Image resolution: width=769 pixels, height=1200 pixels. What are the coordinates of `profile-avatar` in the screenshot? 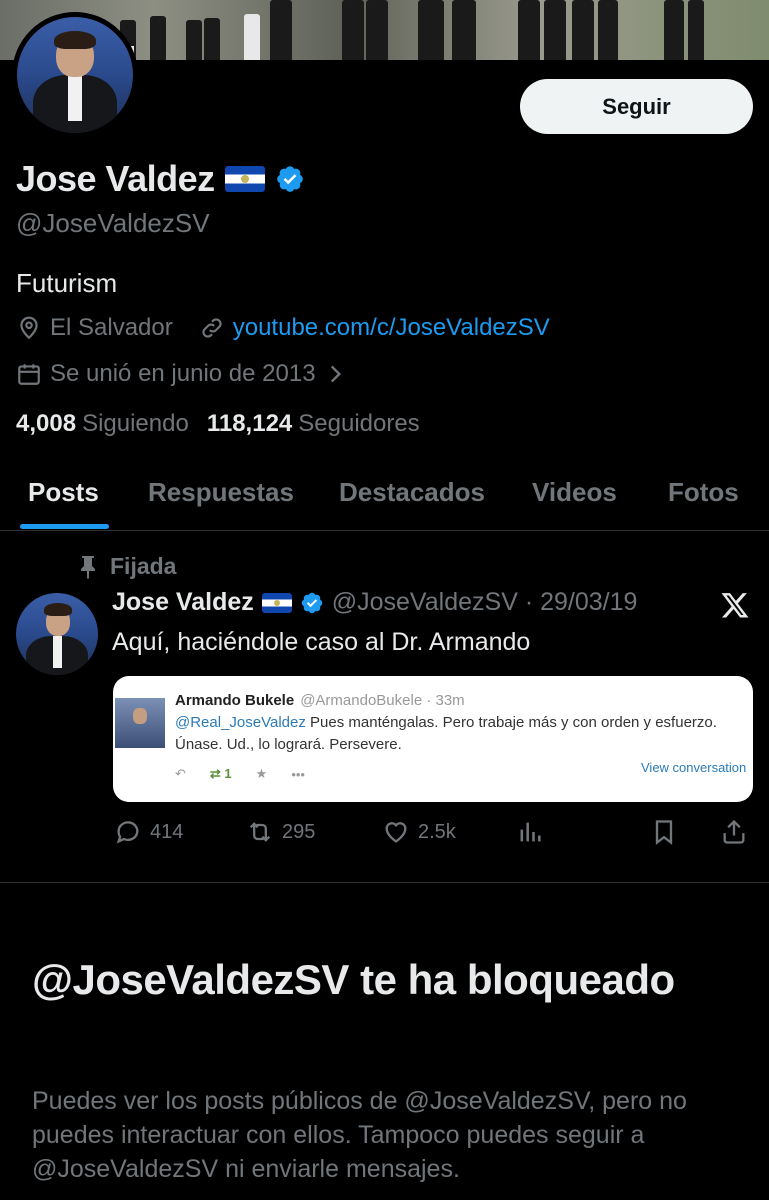 It's located at (75, 75).